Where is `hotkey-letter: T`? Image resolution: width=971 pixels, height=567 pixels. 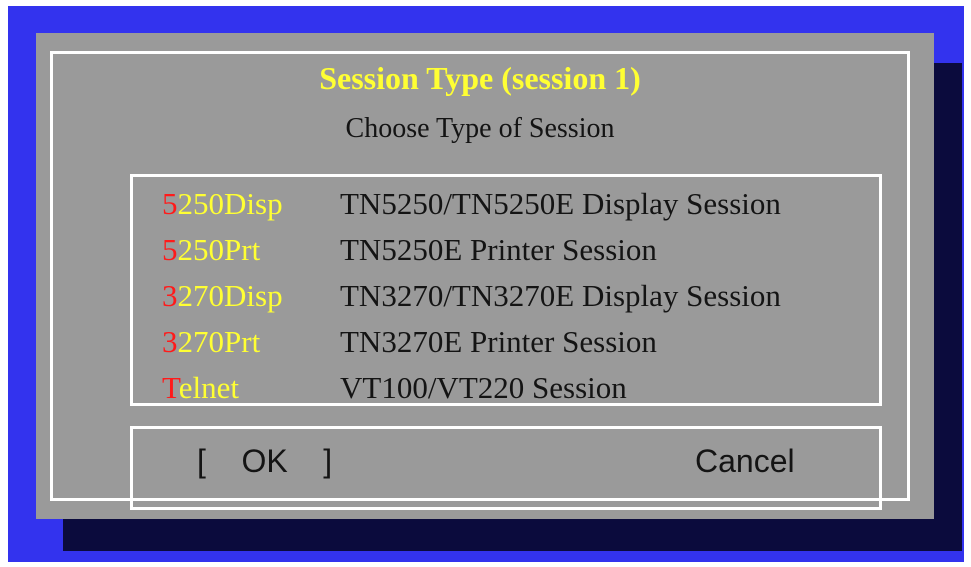 hotkey-letter: T is located at coordinates (170, 387).